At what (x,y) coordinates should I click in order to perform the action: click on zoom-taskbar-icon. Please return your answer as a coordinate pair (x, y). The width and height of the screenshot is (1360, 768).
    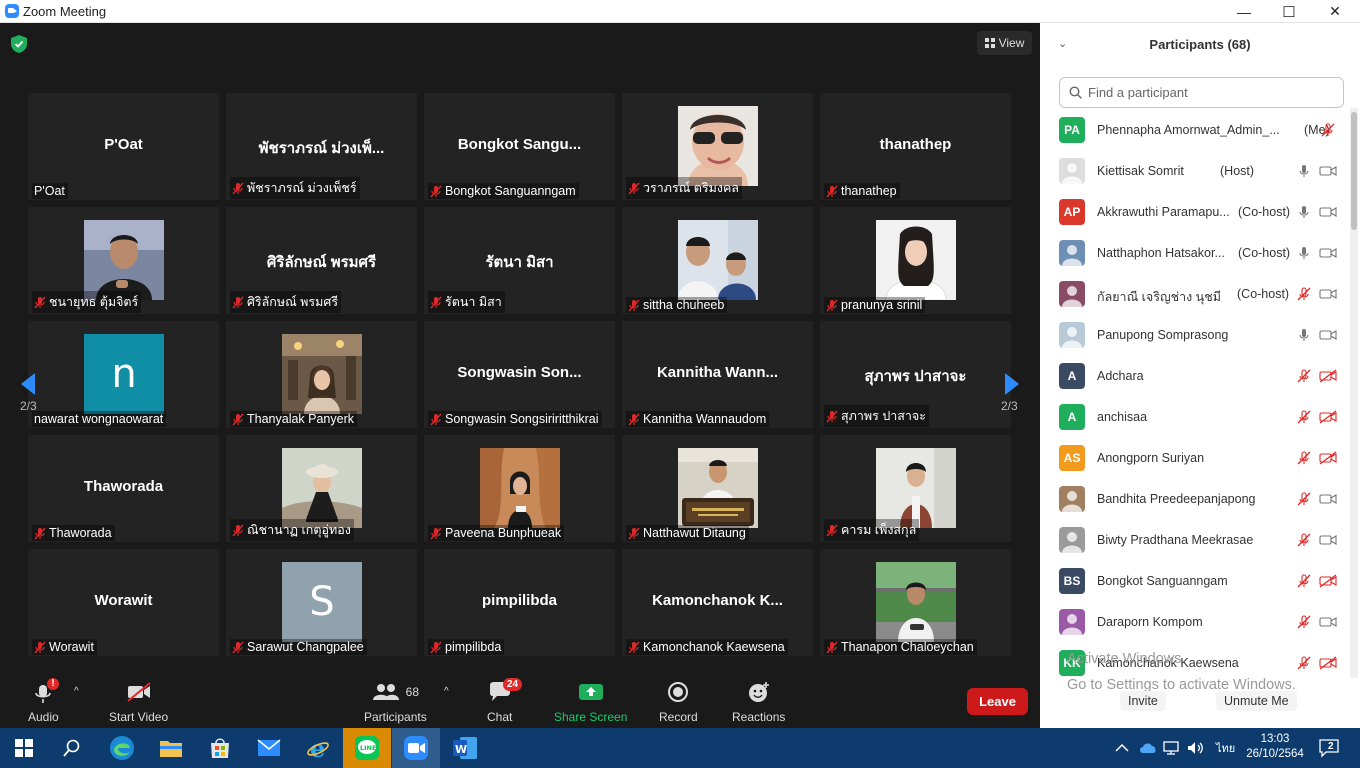
    Looking at the image, I should click on (416, 748).